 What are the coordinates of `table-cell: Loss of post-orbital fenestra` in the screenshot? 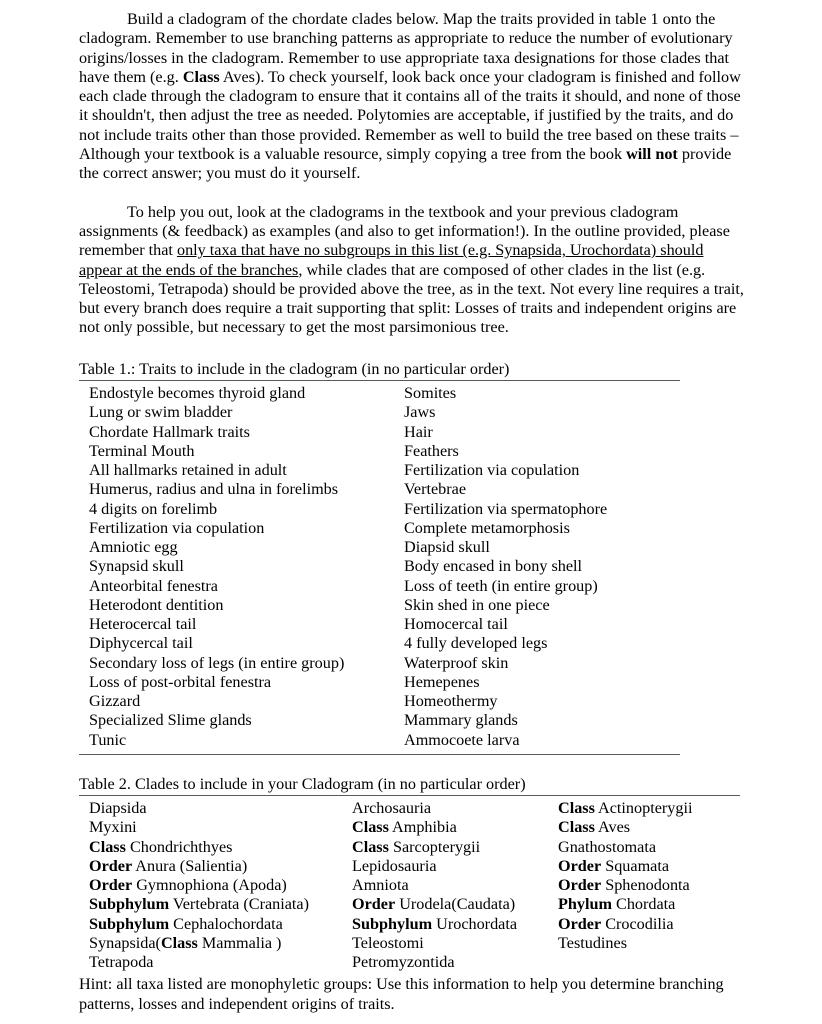 It's located at (180, 681).